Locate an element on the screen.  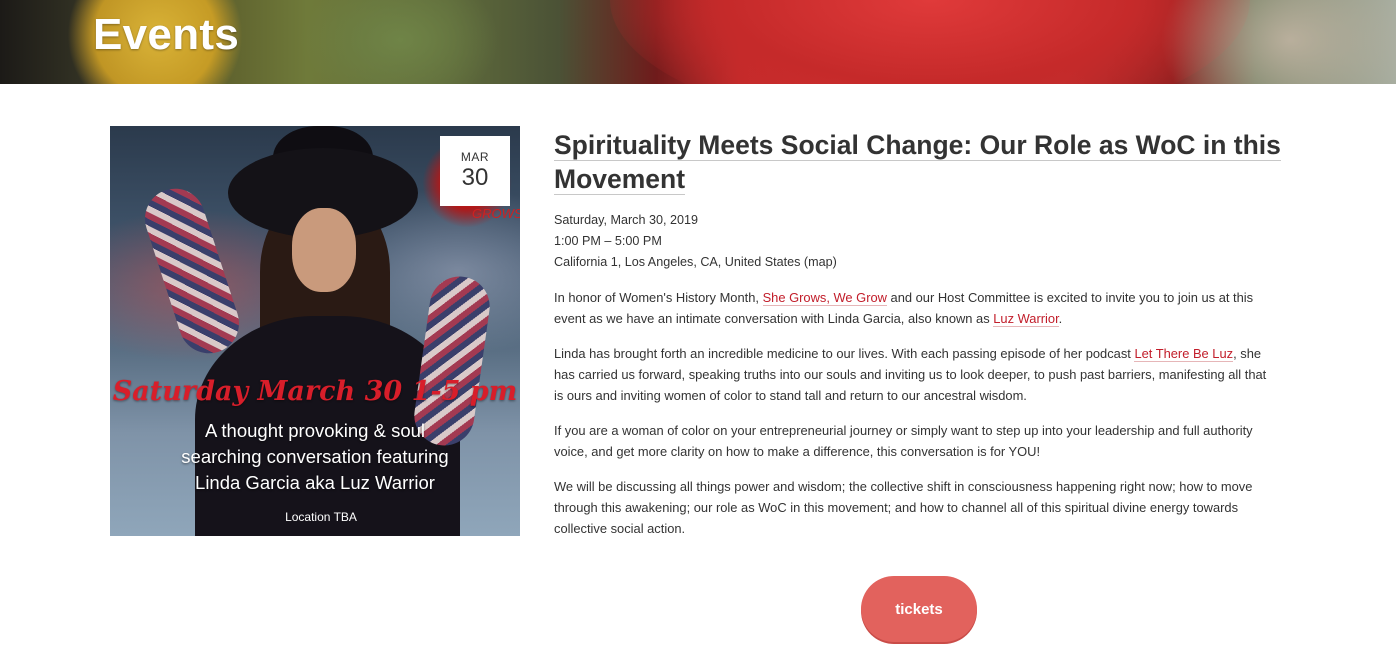
events-banner: Events is located at coordinates (698, 42).